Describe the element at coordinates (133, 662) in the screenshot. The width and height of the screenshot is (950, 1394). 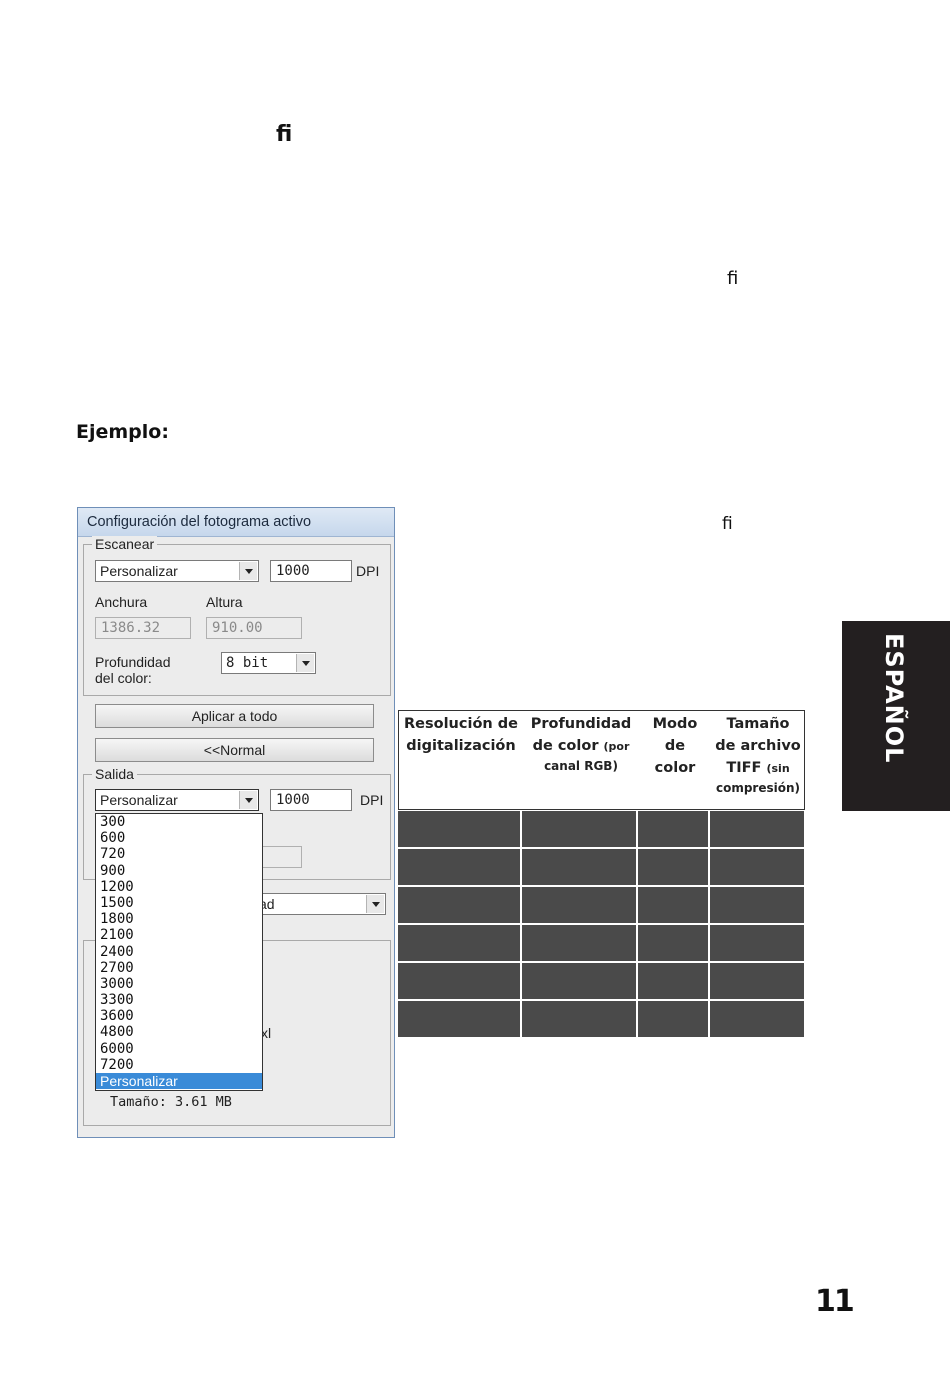
I see `color-depth-label-1: Profundidad` at that location.